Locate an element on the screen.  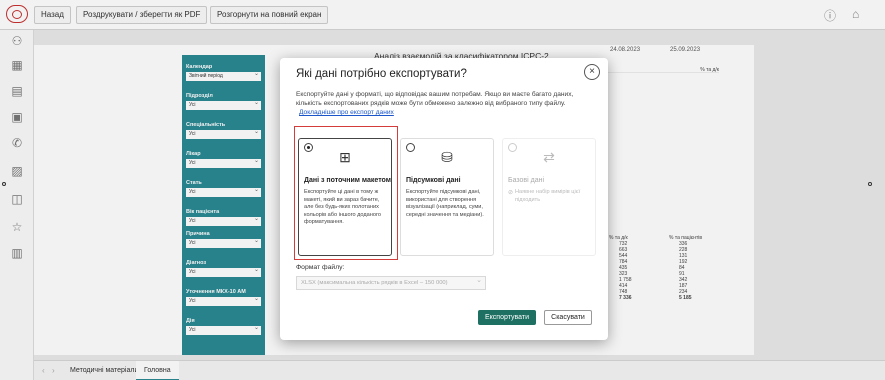
warning-icon: ⊘ is located at coordinates (511, 193).